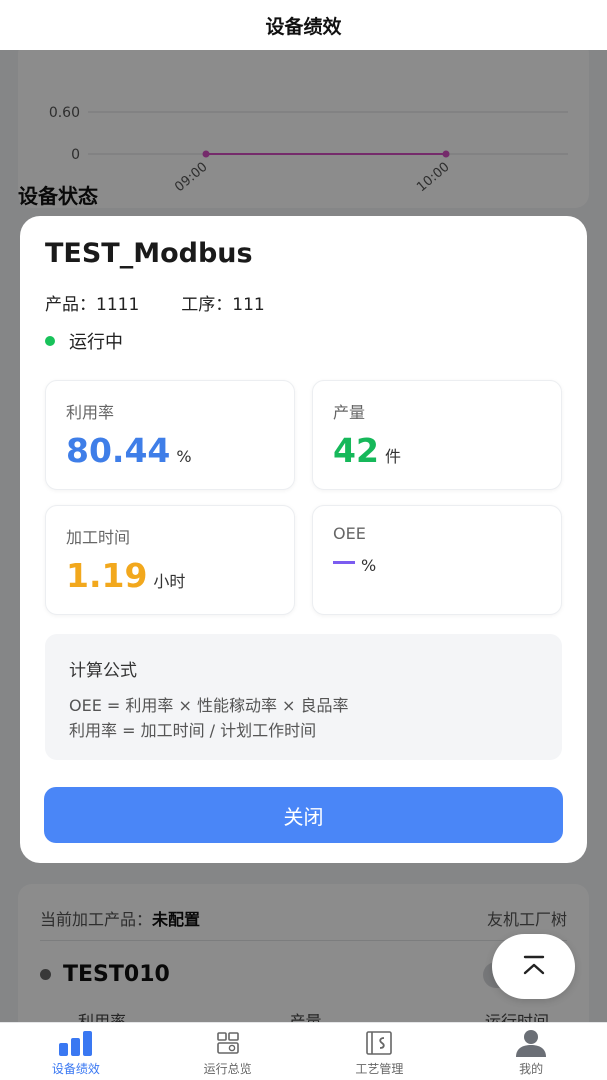 The height and width of the screenshot is (1080, 607). Describe the element at coordinates (155, 302) in the screenshot. I see `meta-row: 产品：1111 工序：111` at that location.